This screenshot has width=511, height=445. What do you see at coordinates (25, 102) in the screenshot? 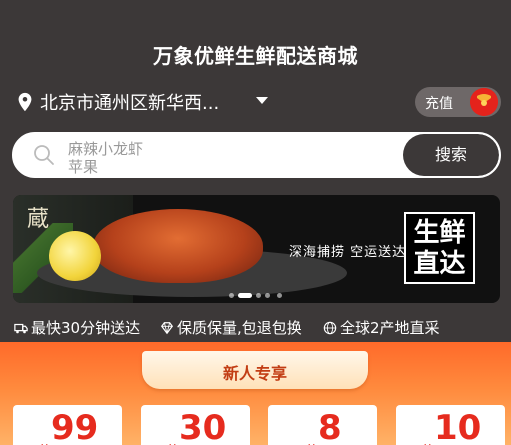
I see `location-pin-icon` at bounding box center [25, 102].